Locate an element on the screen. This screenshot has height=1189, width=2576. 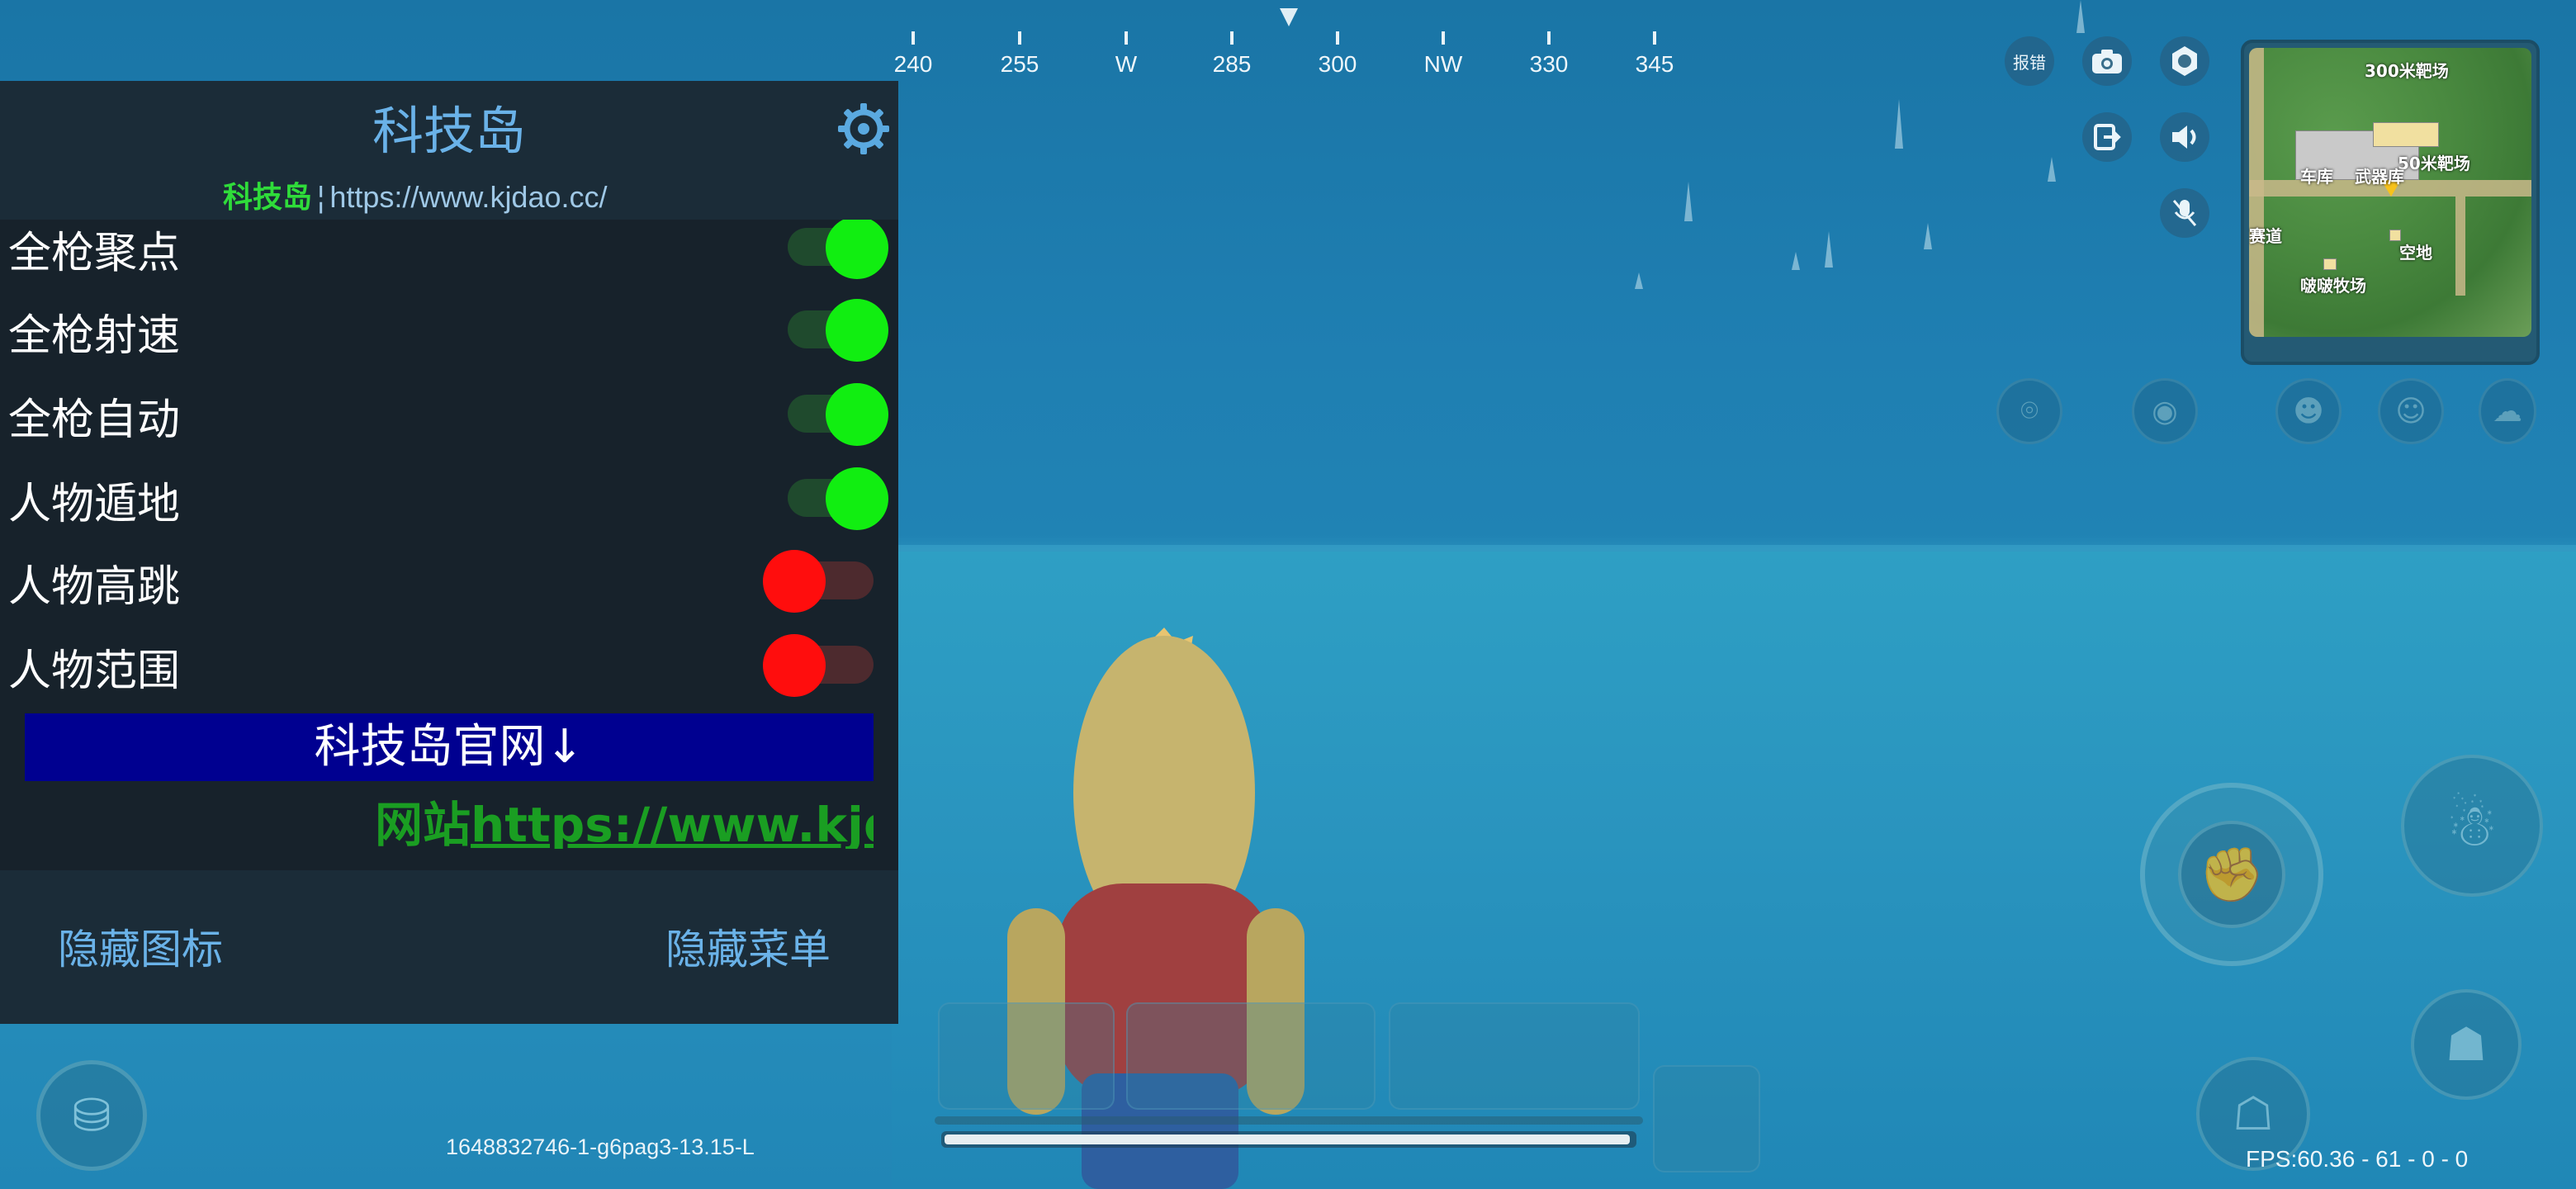
toggle-label: 人物遁地 is located at coordinates (94, 504).